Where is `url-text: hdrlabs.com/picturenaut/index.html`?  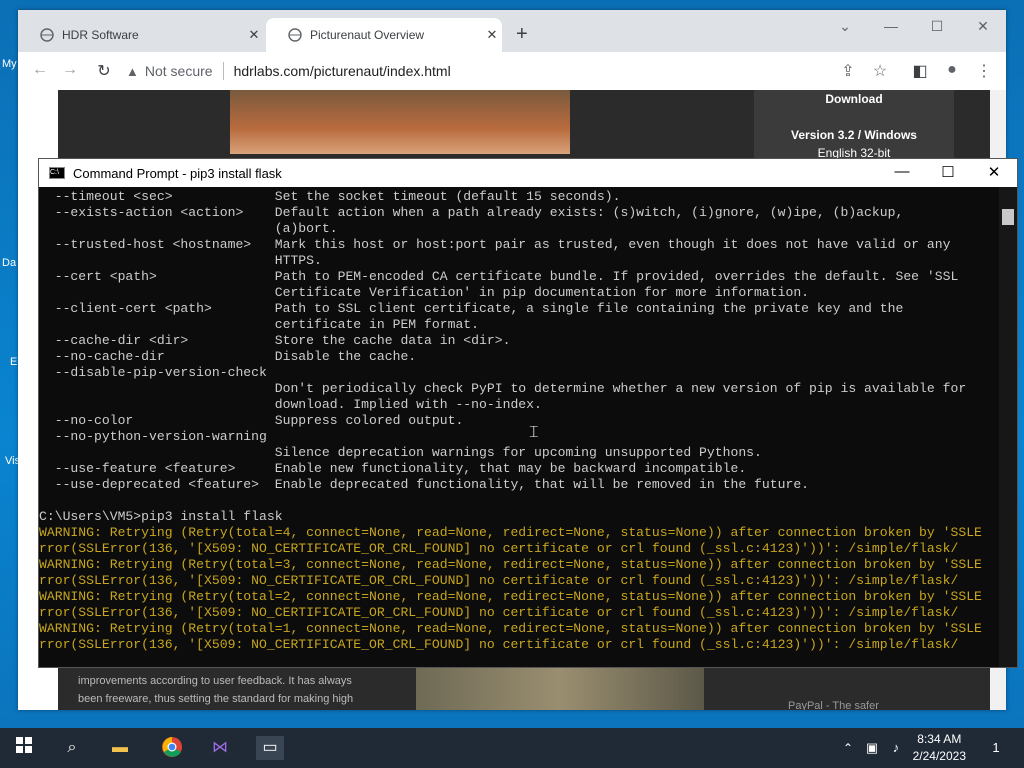
url-text: hdrlabs.com/picturenaut/index.html is located at coordinates (342, 71).